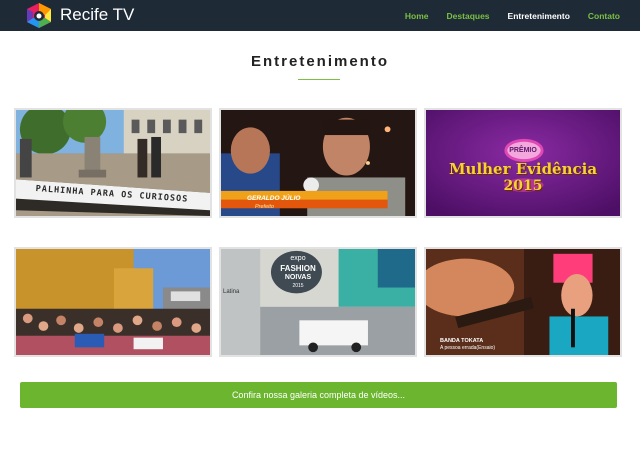  I want to click on brand-name: Recife TV, so click(97, 15).